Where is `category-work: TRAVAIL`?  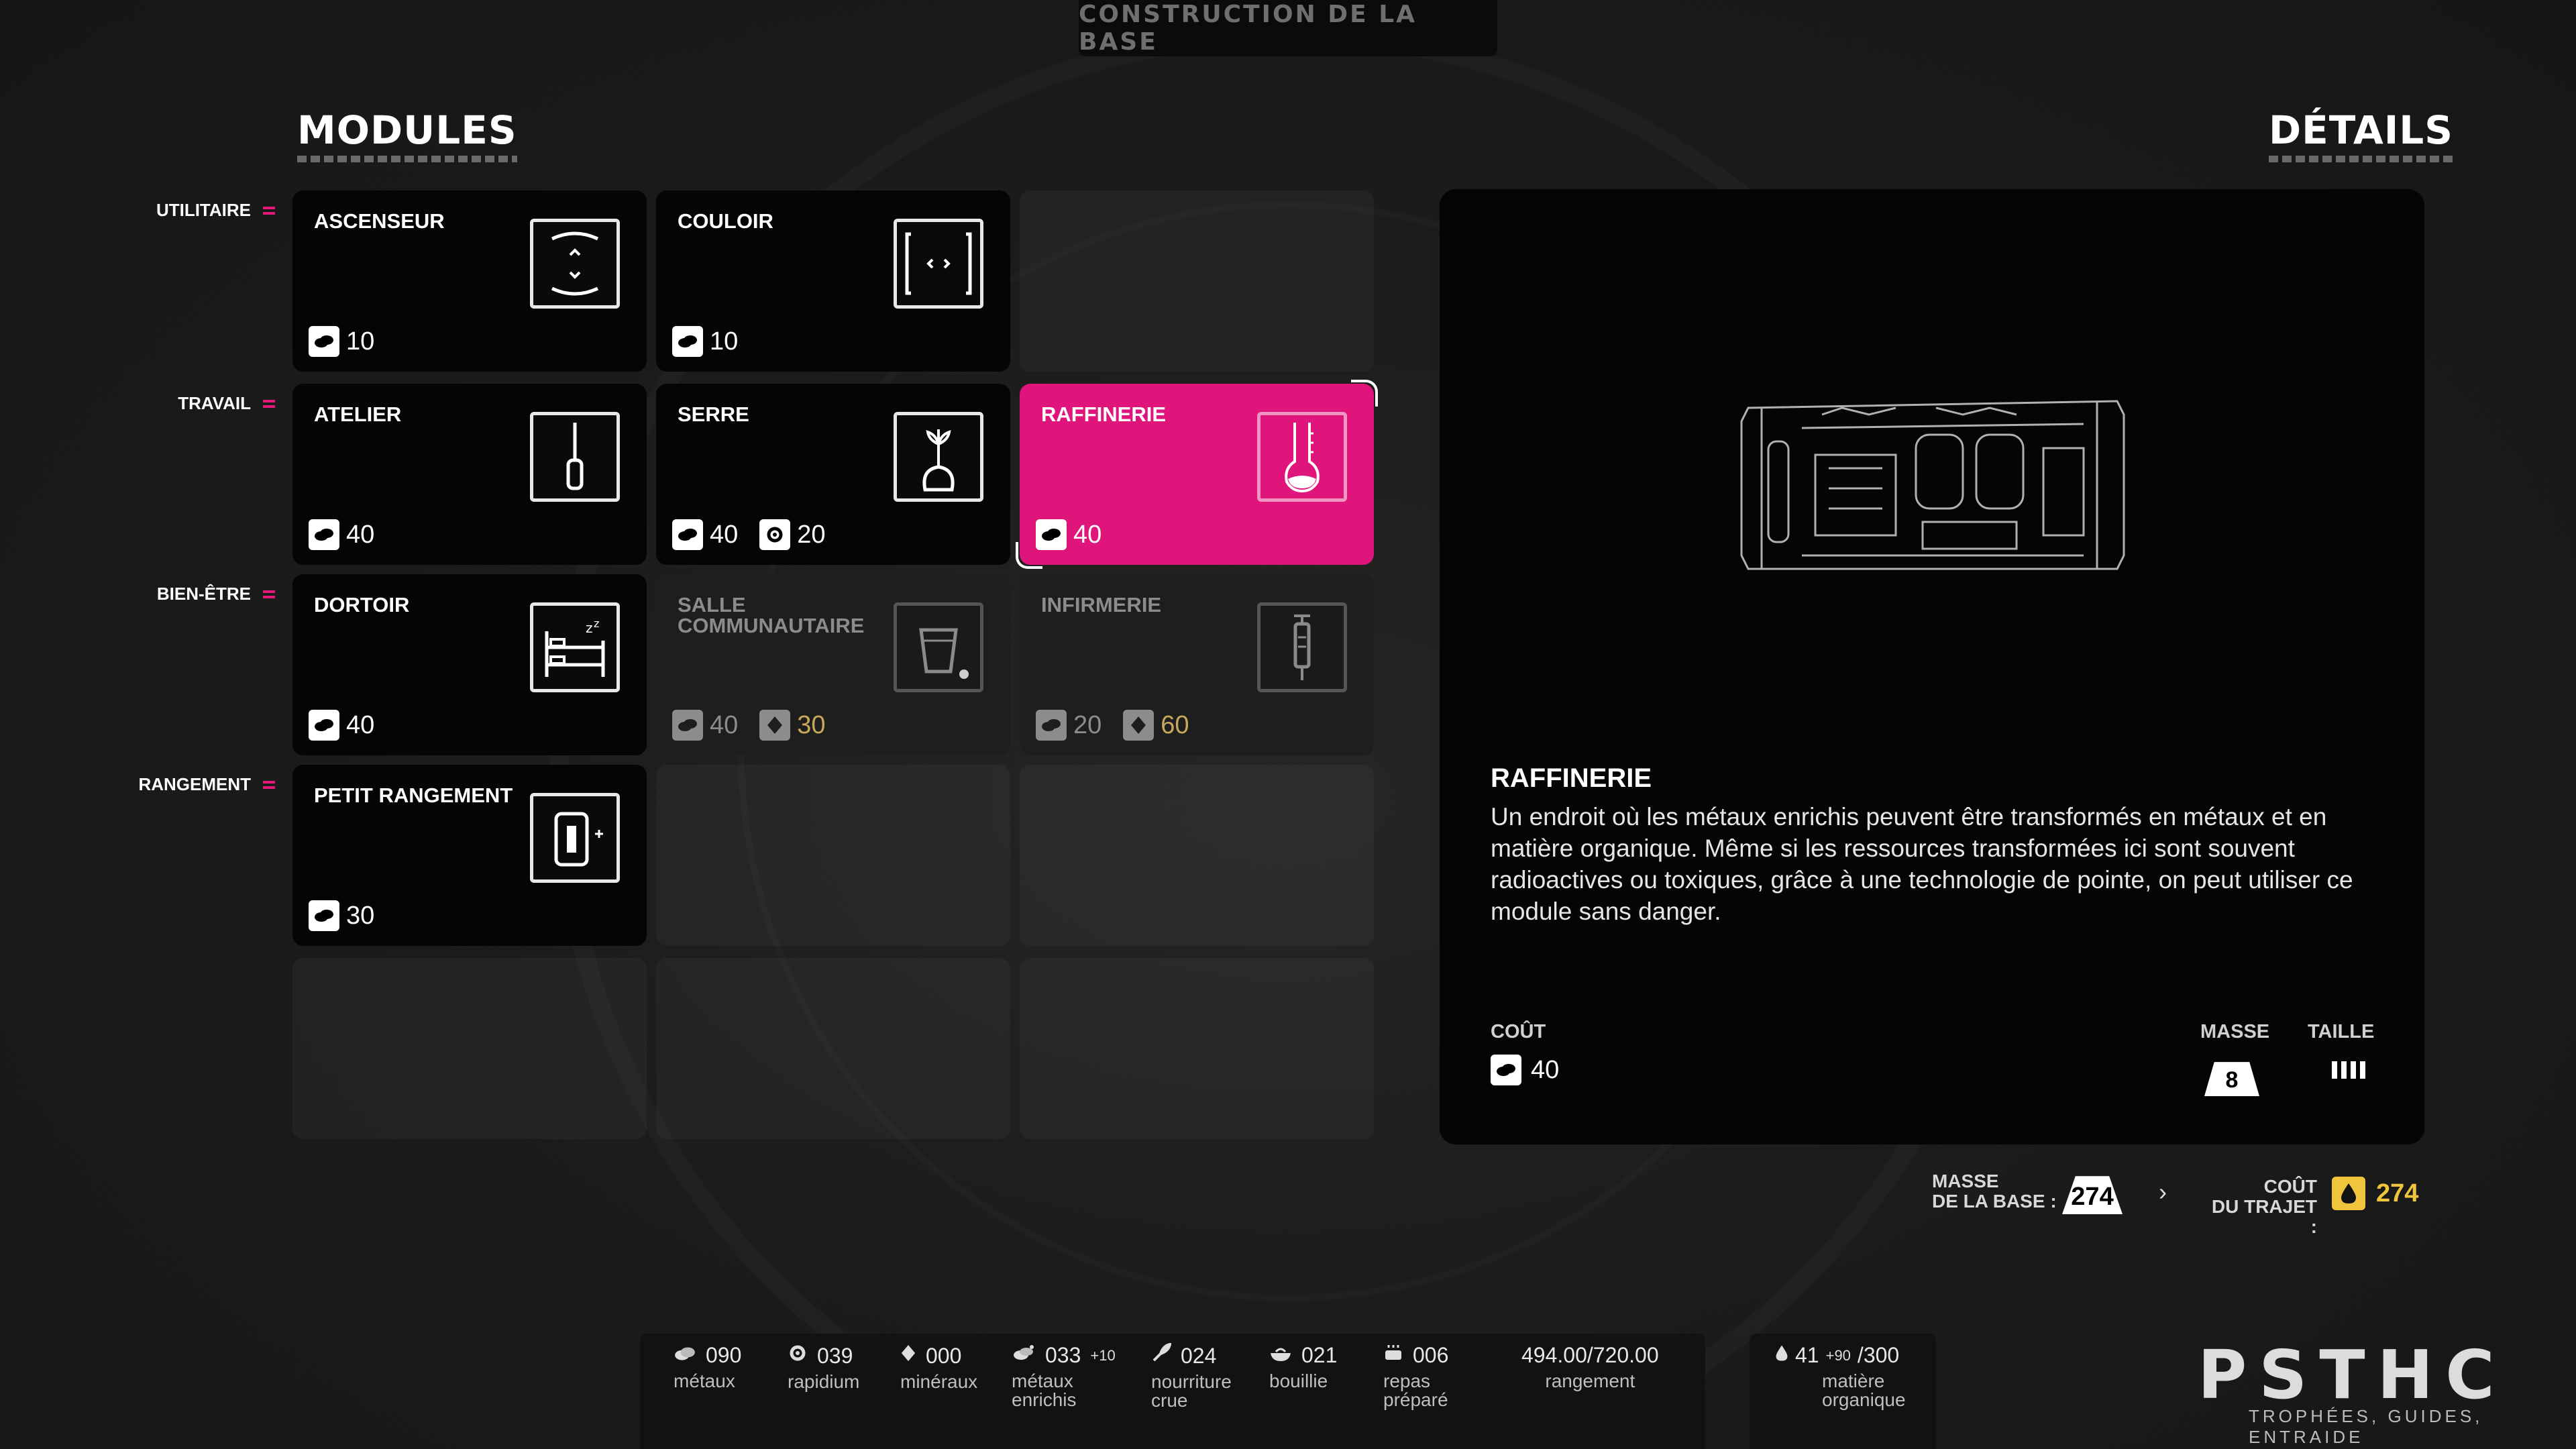 category-work: TRAVAIL is located at coordinates (226, 403).